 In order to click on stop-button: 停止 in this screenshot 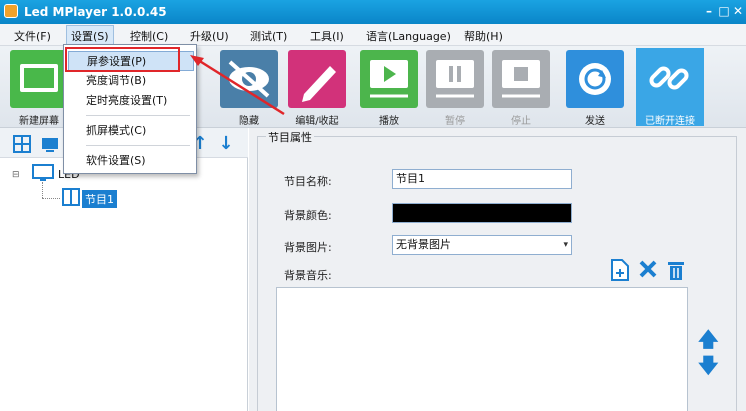, I will do `click(522, 87)`.